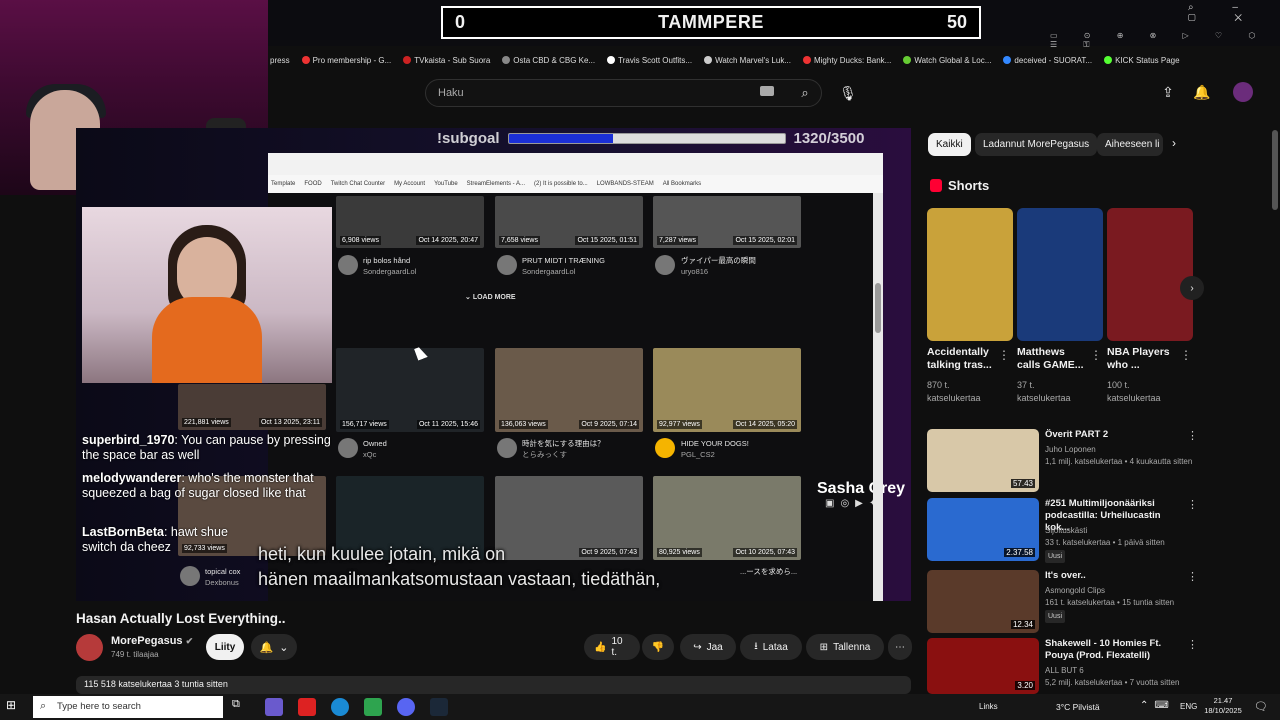  Describe the element at coordinates (152, 641) in the screenshot. I see `channel-name: MorePegasus ✔` at that location.